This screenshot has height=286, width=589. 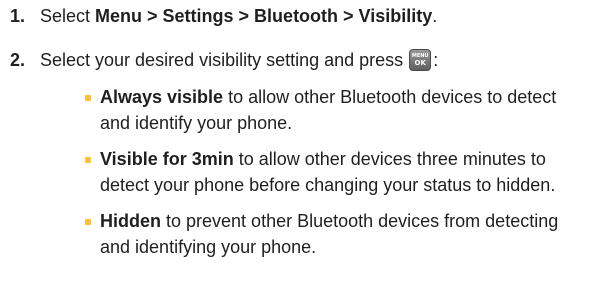 I want to click on step-text-after: :, so click(x=436, y=60).